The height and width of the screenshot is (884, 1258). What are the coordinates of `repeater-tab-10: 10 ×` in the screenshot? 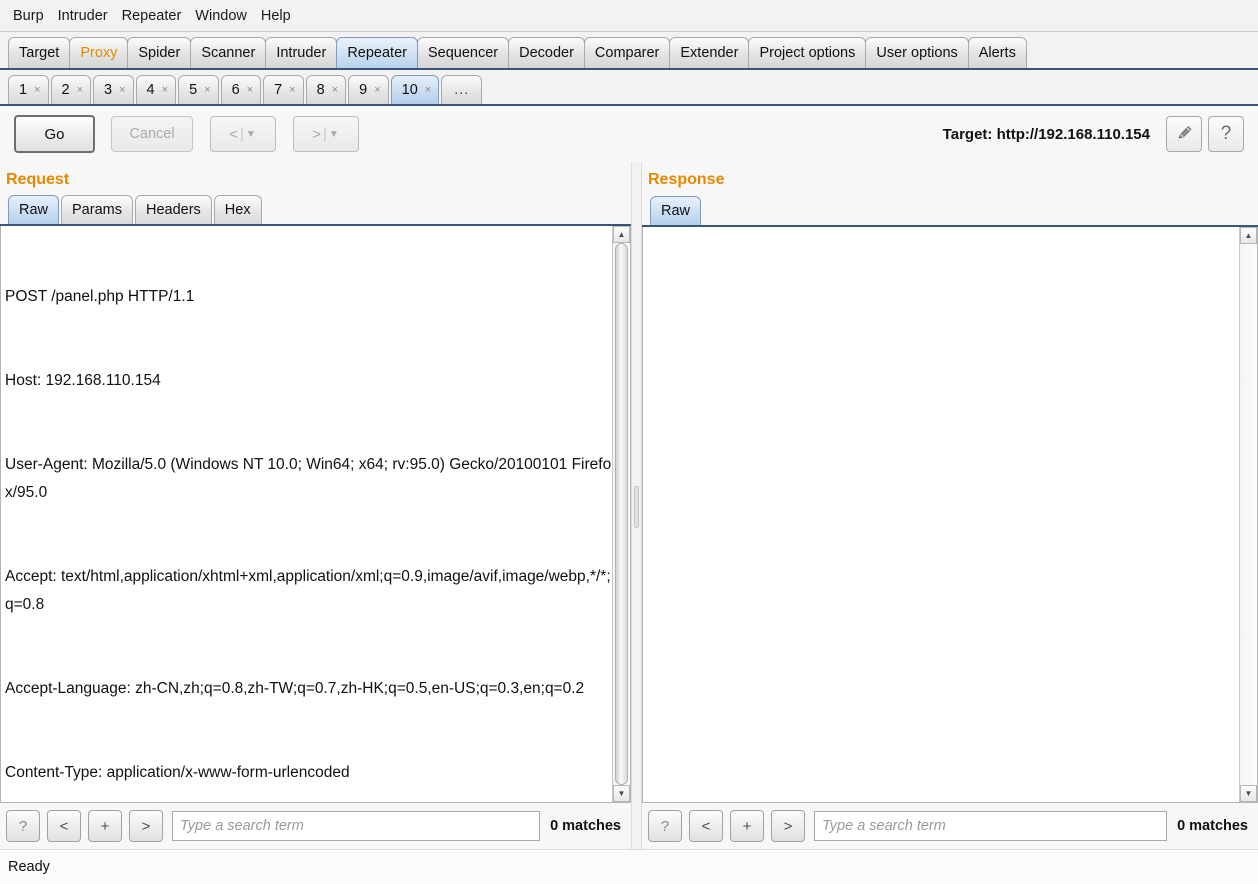 It's located at (415, 89).